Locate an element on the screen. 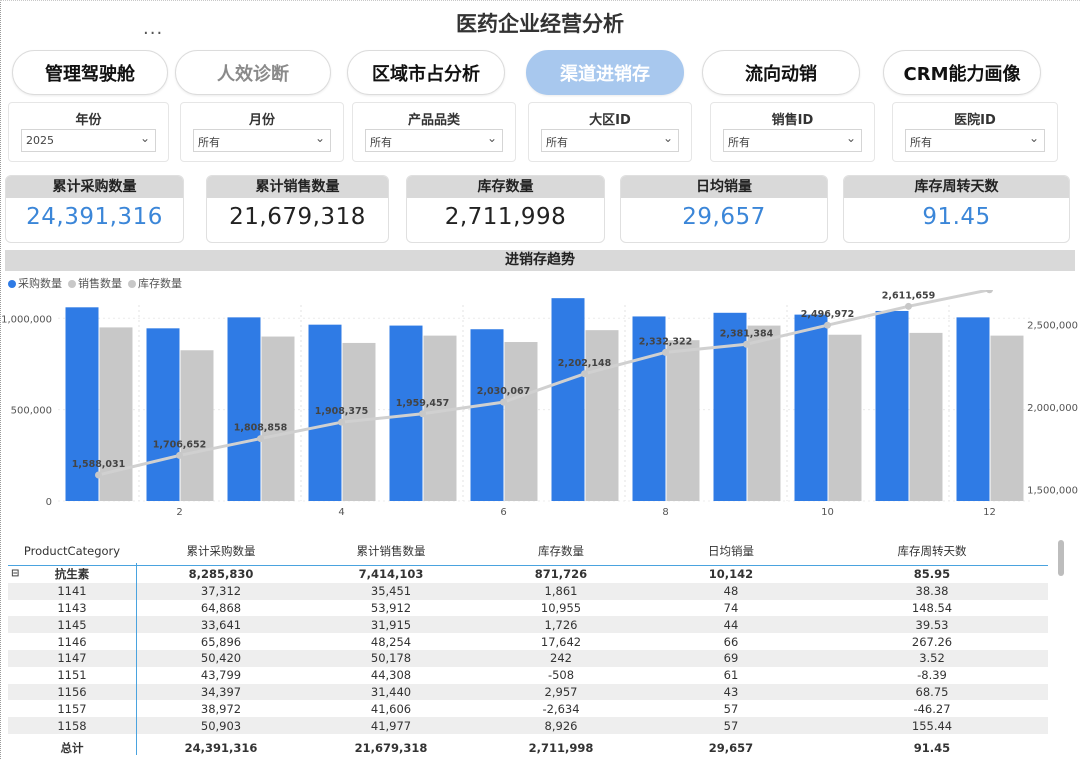 The image size is (1080, 759). table-cell: 242 is located at coordinates (561, 658).